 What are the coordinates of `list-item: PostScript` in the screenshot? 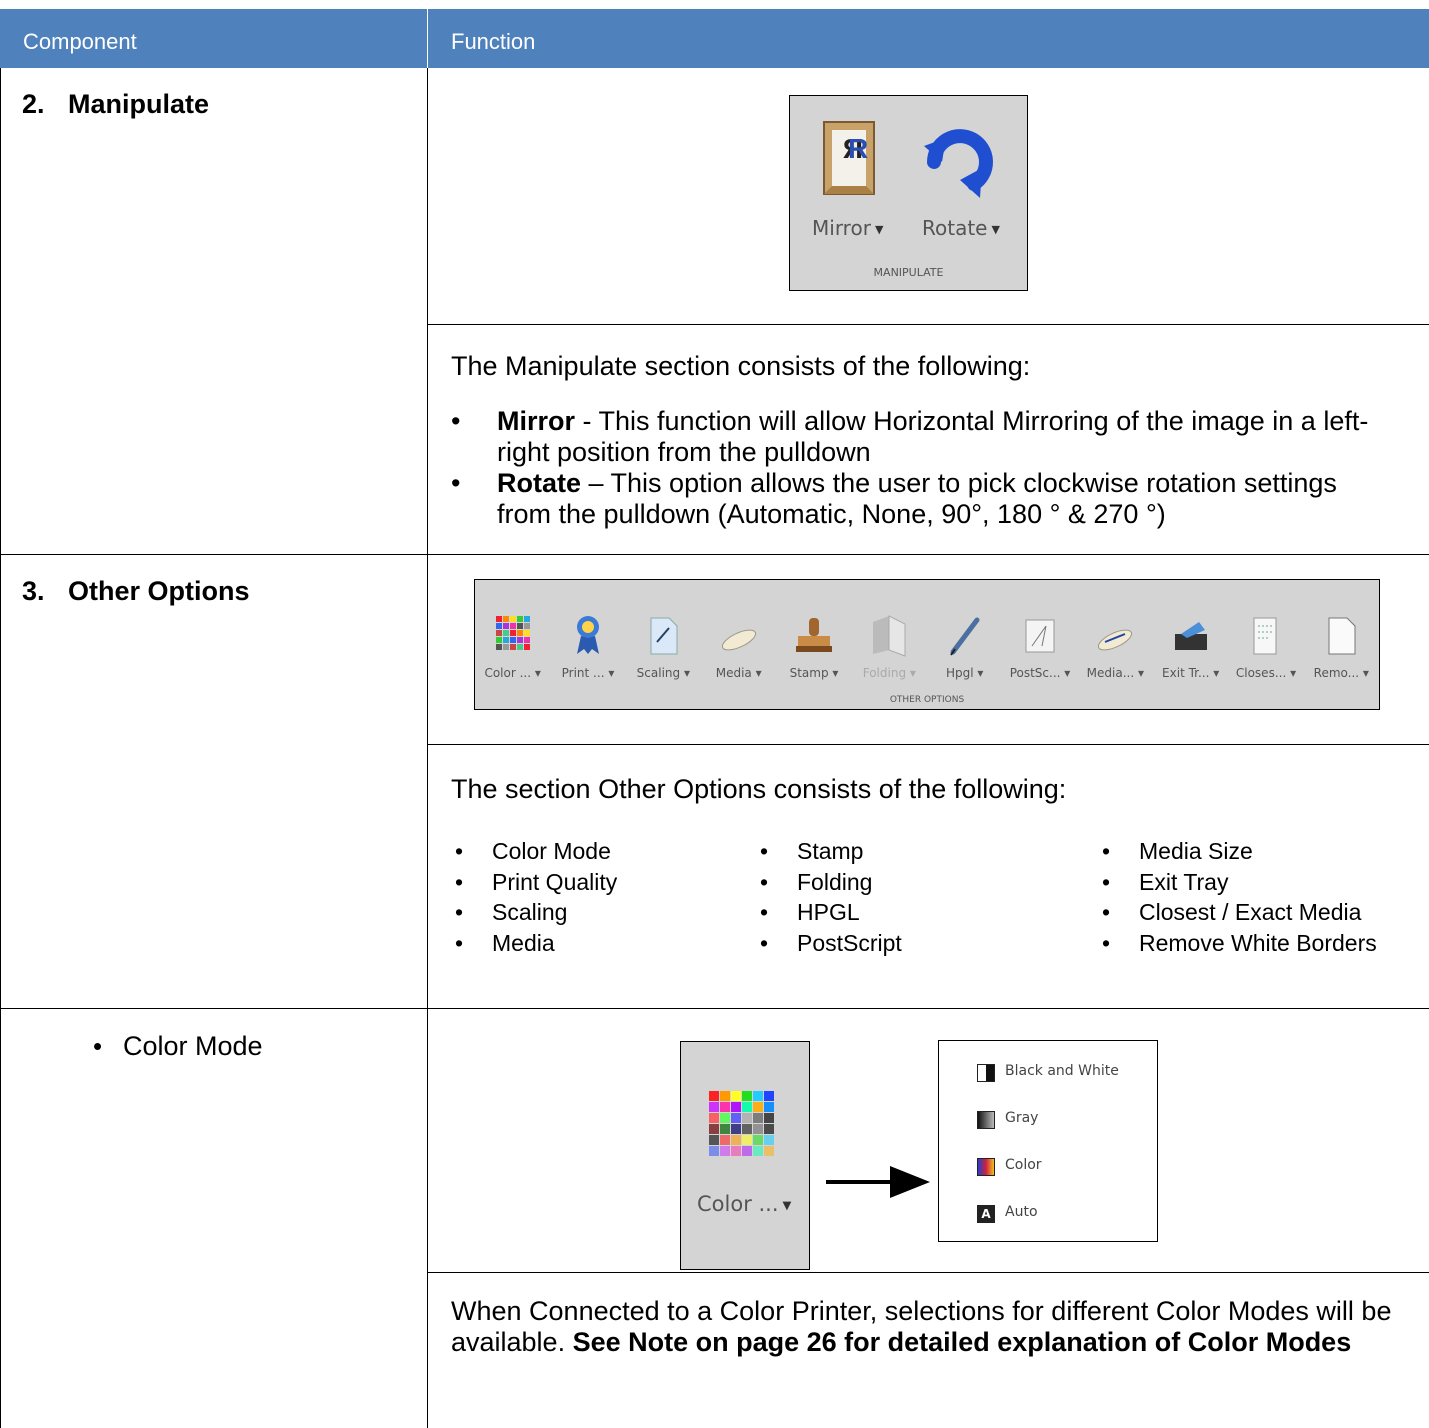 It's located at (831, 943).